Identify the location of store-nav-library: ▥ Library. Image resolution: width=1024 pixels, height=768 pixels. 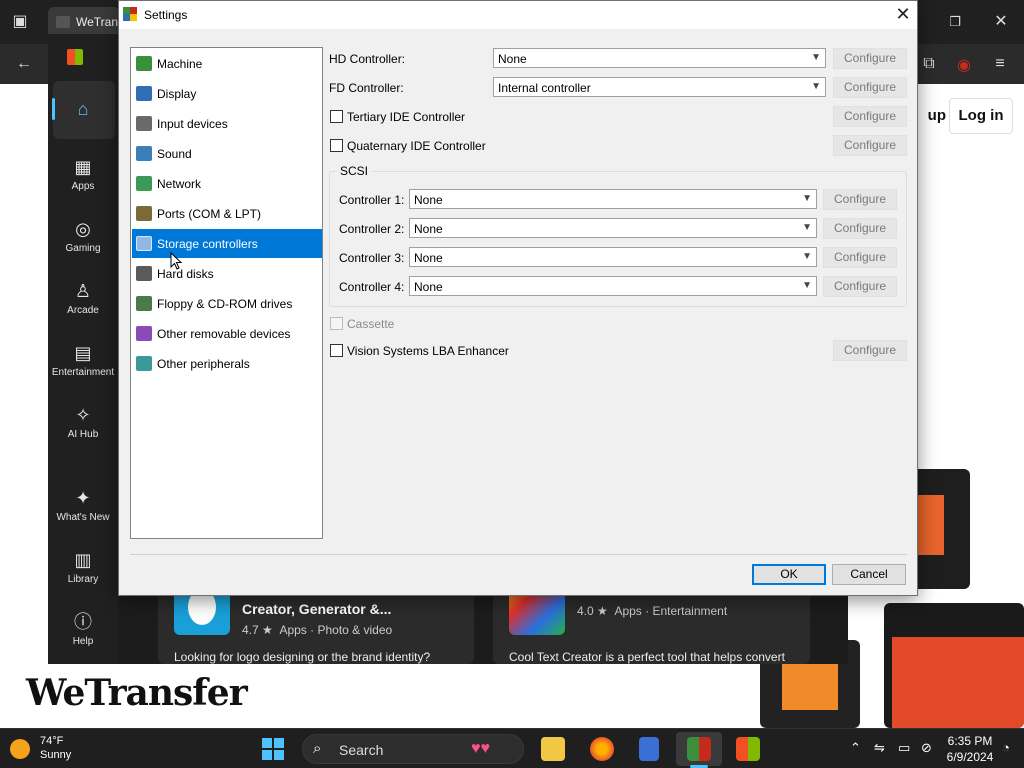
(83, 567).